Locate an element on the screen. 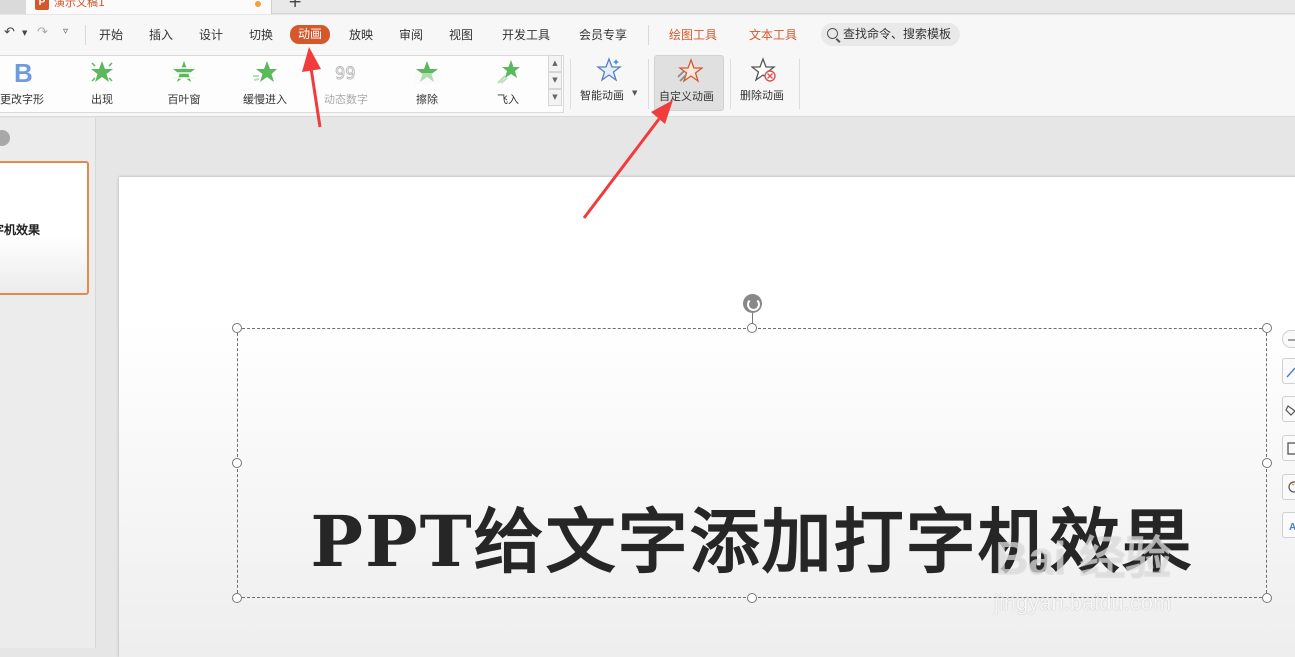  bold-b-icon: B is located at coordinates (23, 72).